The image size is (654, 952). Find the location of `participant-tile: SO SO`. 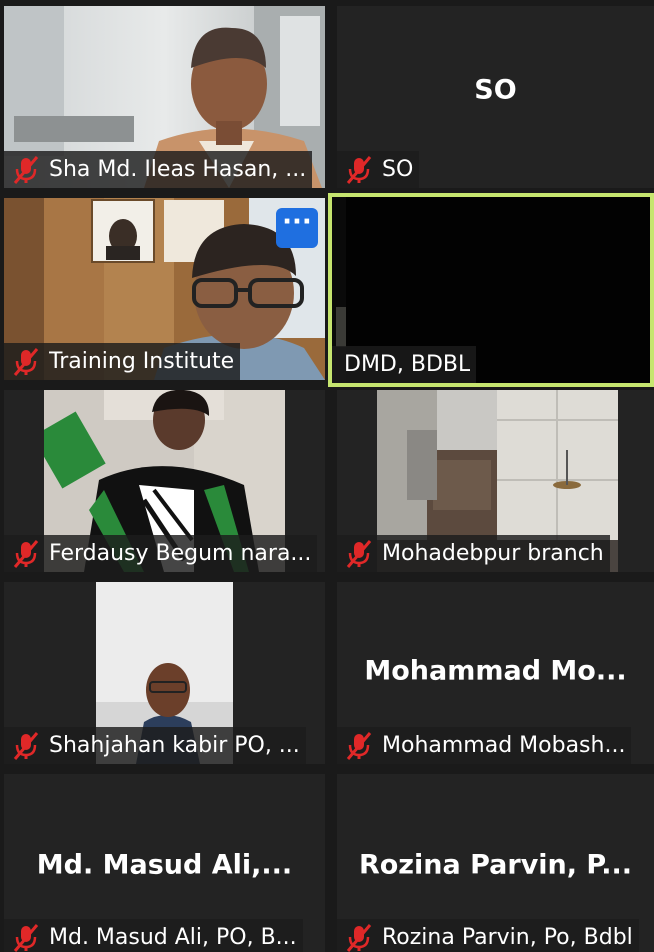

participant-tile: SO SO is located at coordinates (495, 97).